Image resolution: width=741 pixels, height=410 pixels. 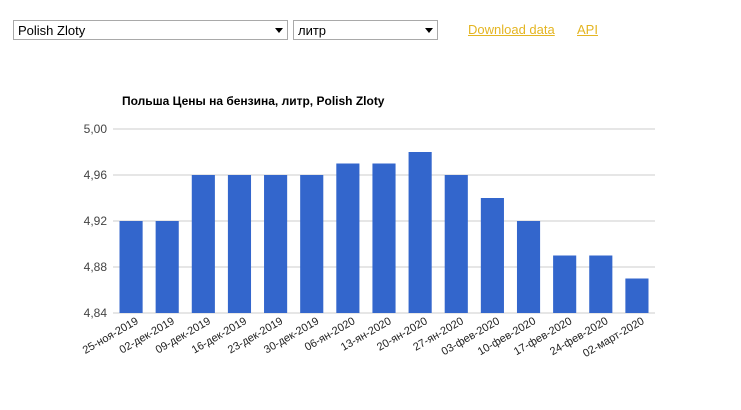 I want to click on y-tick-label: 4,84, so click(x=96, y=313).